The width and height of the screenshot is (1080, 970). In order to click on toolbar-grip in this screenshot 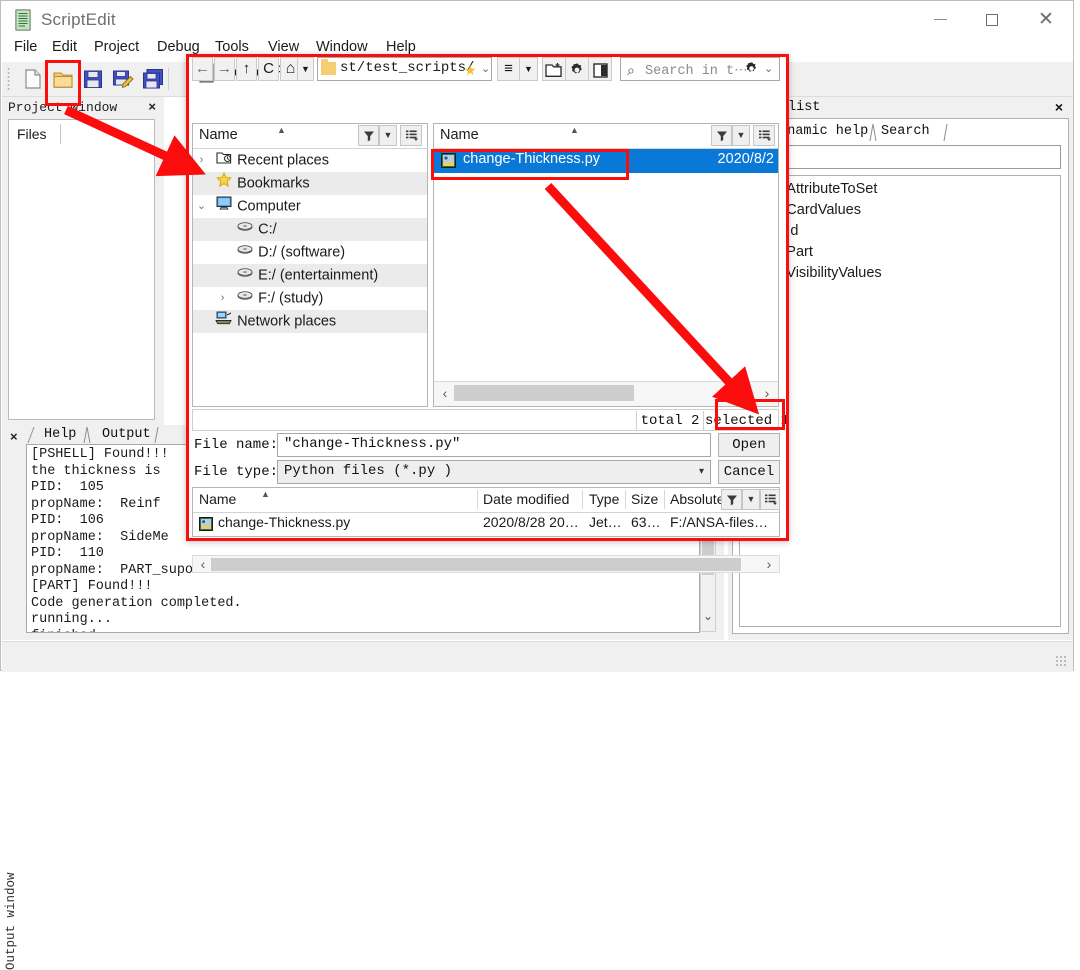, I will do `click(8, 79)`.